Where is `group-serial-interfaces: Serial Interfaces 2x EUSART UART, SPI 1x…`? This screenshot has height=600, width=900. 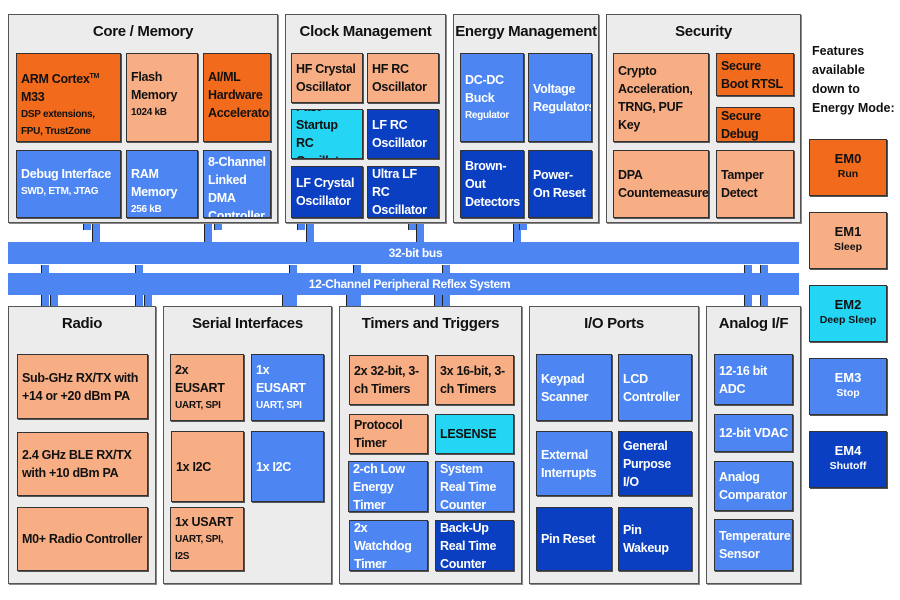 group-serial-interfaces: Serial Interfaces 2x EUSART UART, SPI 1x… is located at coordinates (247, 445).